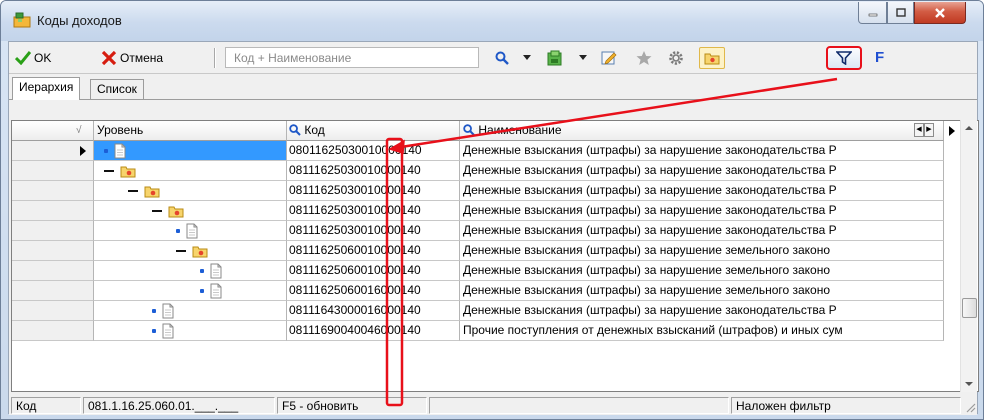  What do you see at coordinates (969, 384) in the screenshot?
I see `scroll-down-icon` at bounding box center [969, 384].